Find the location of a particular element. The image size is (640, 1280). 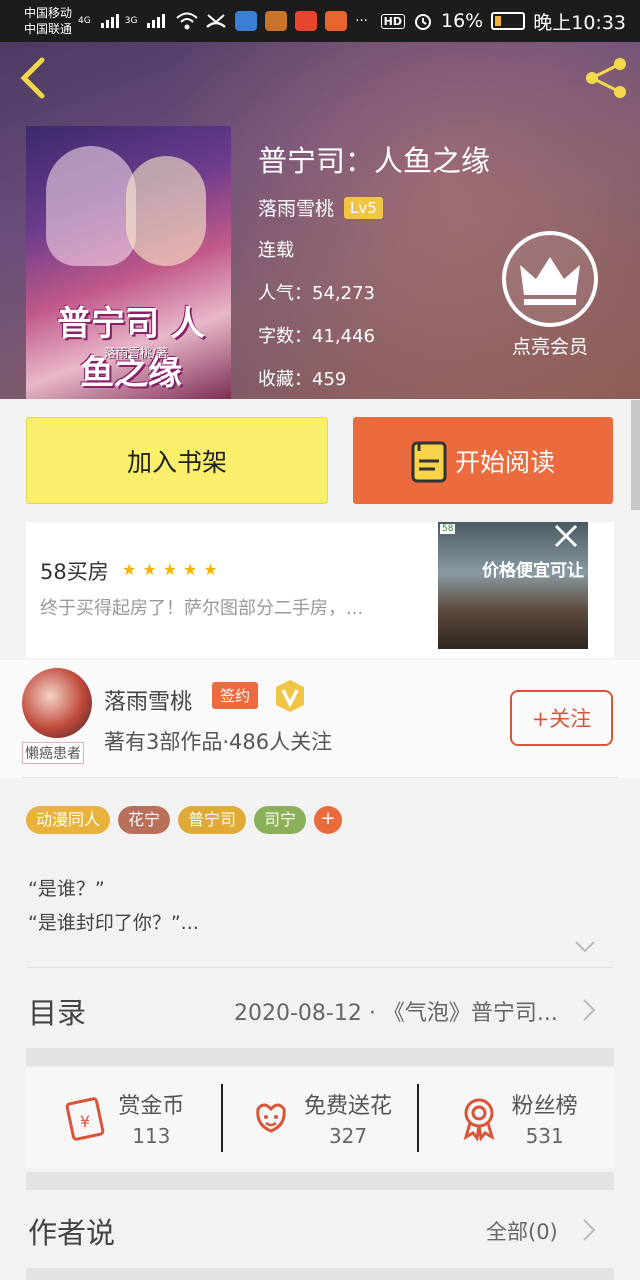

follow-button: +关注 is located at coordinates (561, 718).